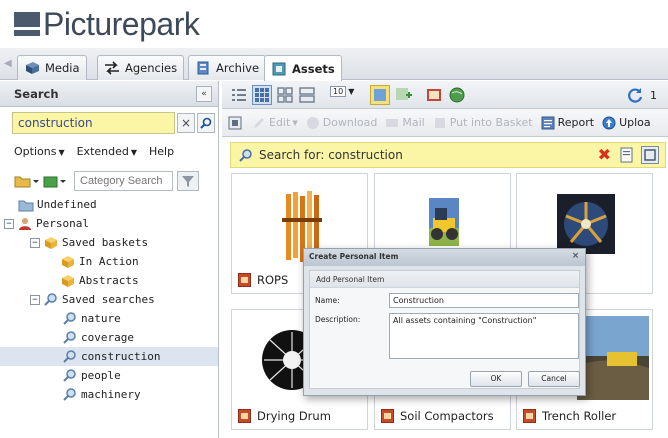  Describe the element at coordinates (613, 358) in the screenshot. I see `asset-thumbnail` at that location.